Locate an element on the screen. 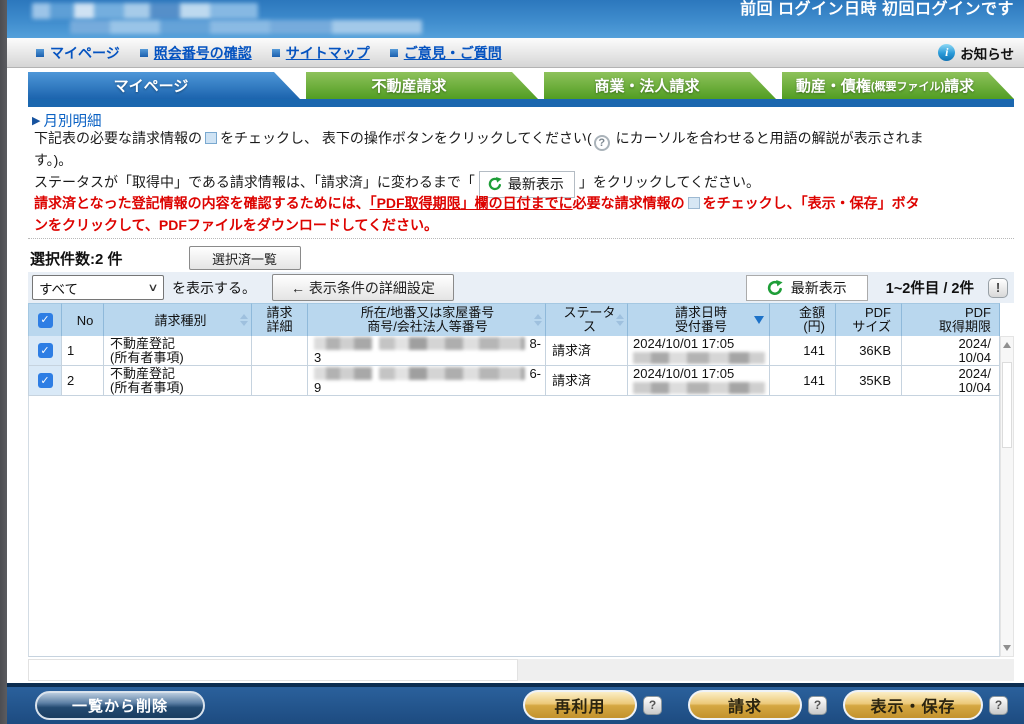  tab-real-estate-request: 不動産請求 is located at coordinates (422, 85).